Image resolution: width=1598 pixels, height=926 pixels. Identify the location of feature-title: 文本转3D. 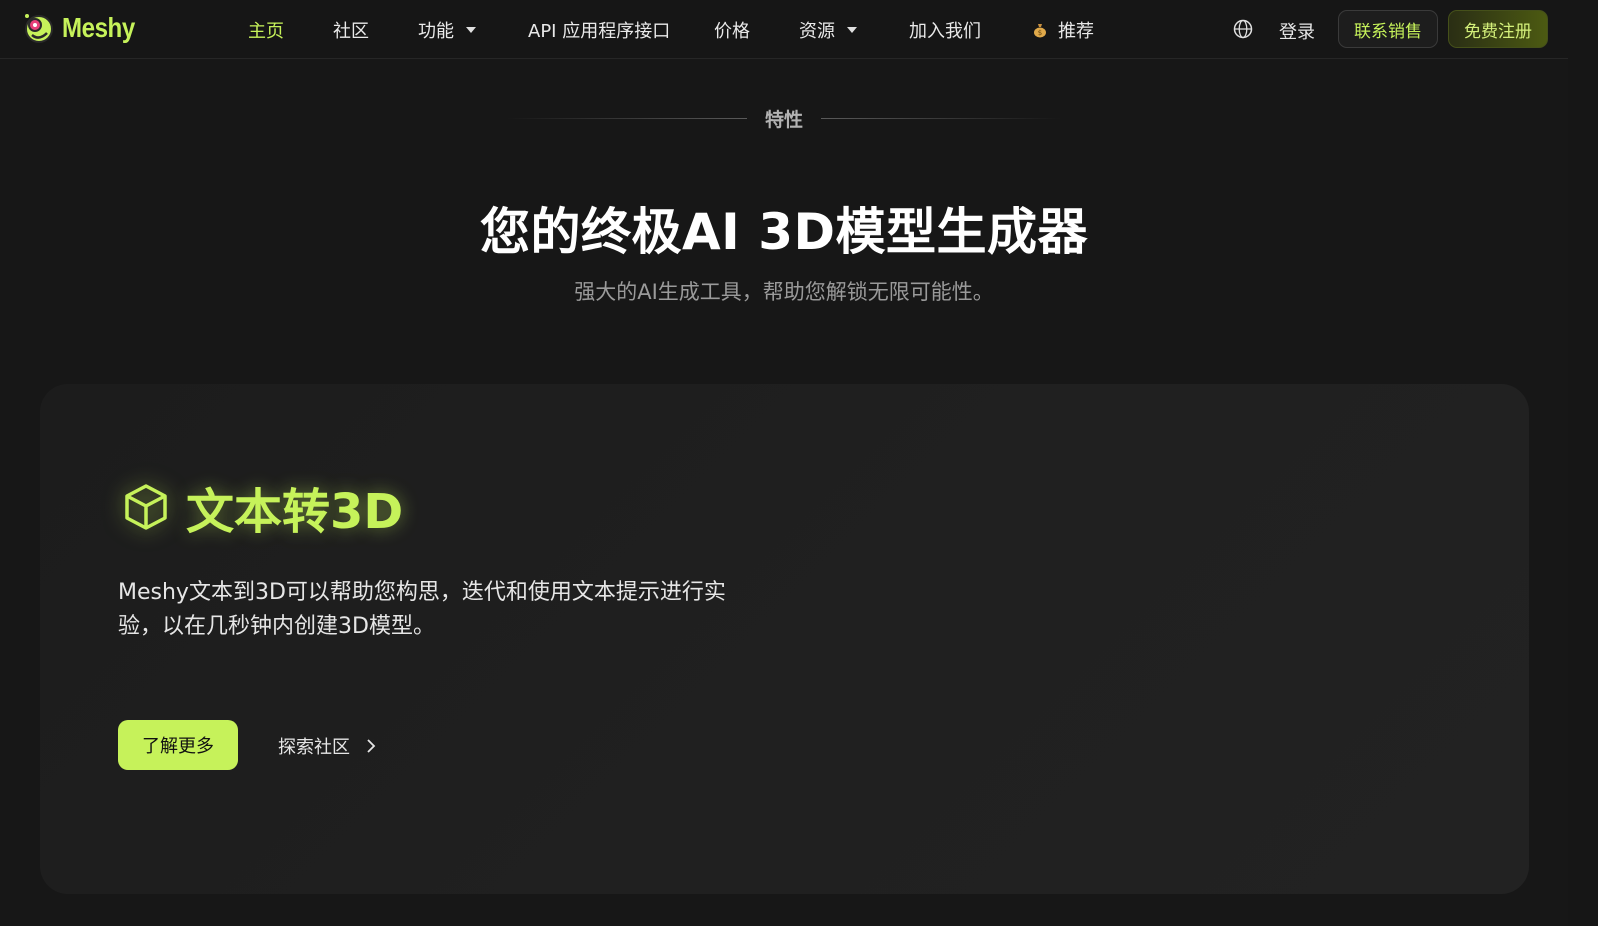
(295, 512).